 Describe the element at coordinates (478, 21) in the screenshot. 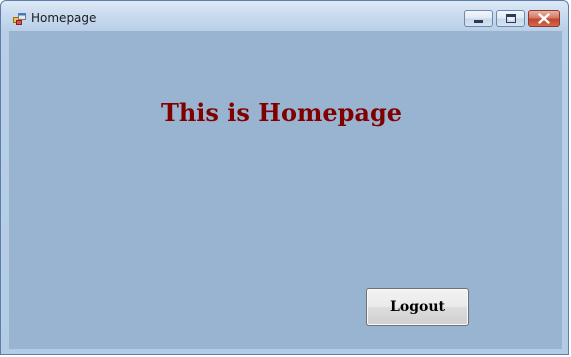

I see `minimize-icon` at that location.